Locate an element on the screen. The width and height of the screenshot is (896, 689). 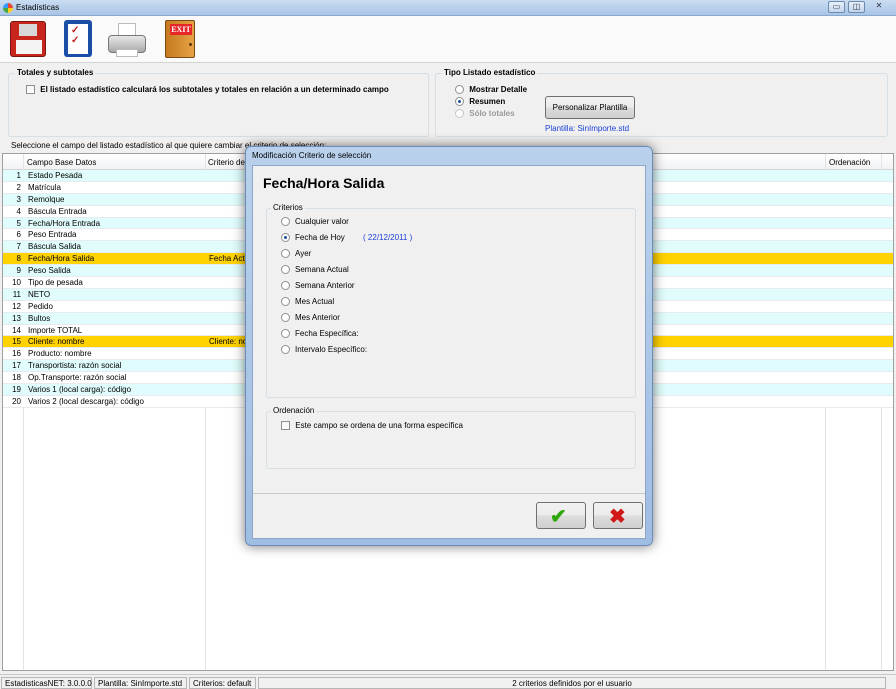
radio-semana-anterior: Semana Anterior is located at coordinates (318, 286).